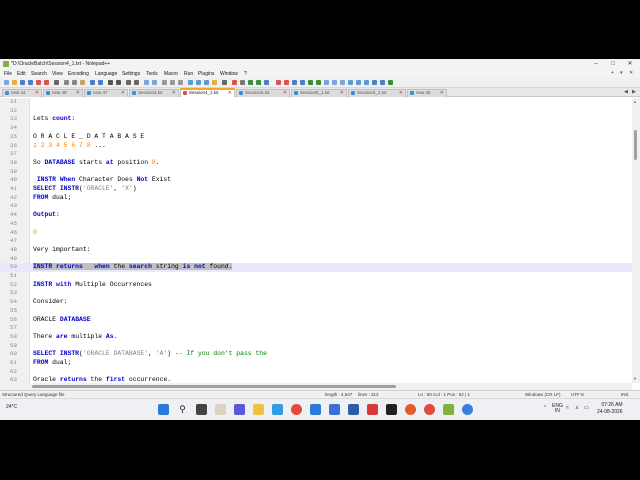 The image size is (640, 480). I want to click on code-line: 33 Lets count:, so click(316, 119).